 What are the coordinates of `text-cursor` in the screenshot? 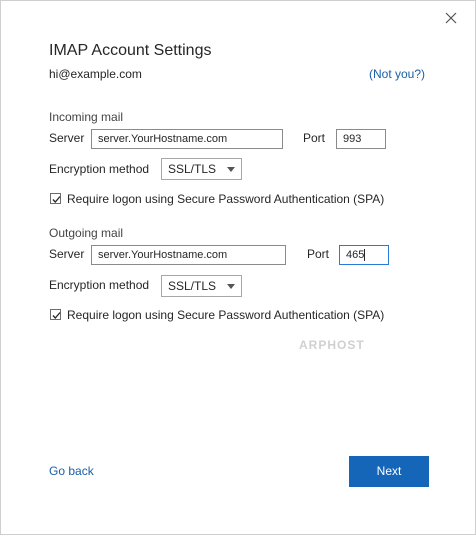 It's located at (365, 255).